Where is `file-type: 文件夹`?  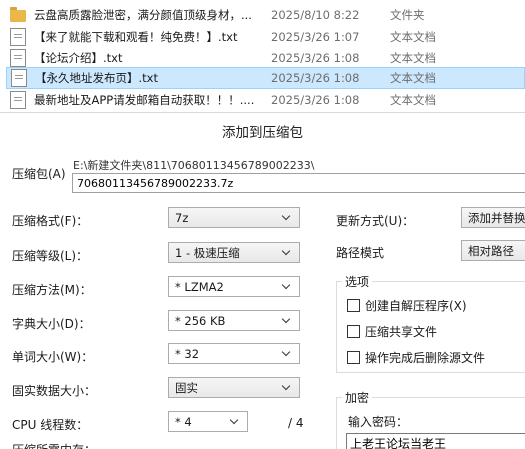 file-type: 文件夹 is located at coordinates (407, 15).